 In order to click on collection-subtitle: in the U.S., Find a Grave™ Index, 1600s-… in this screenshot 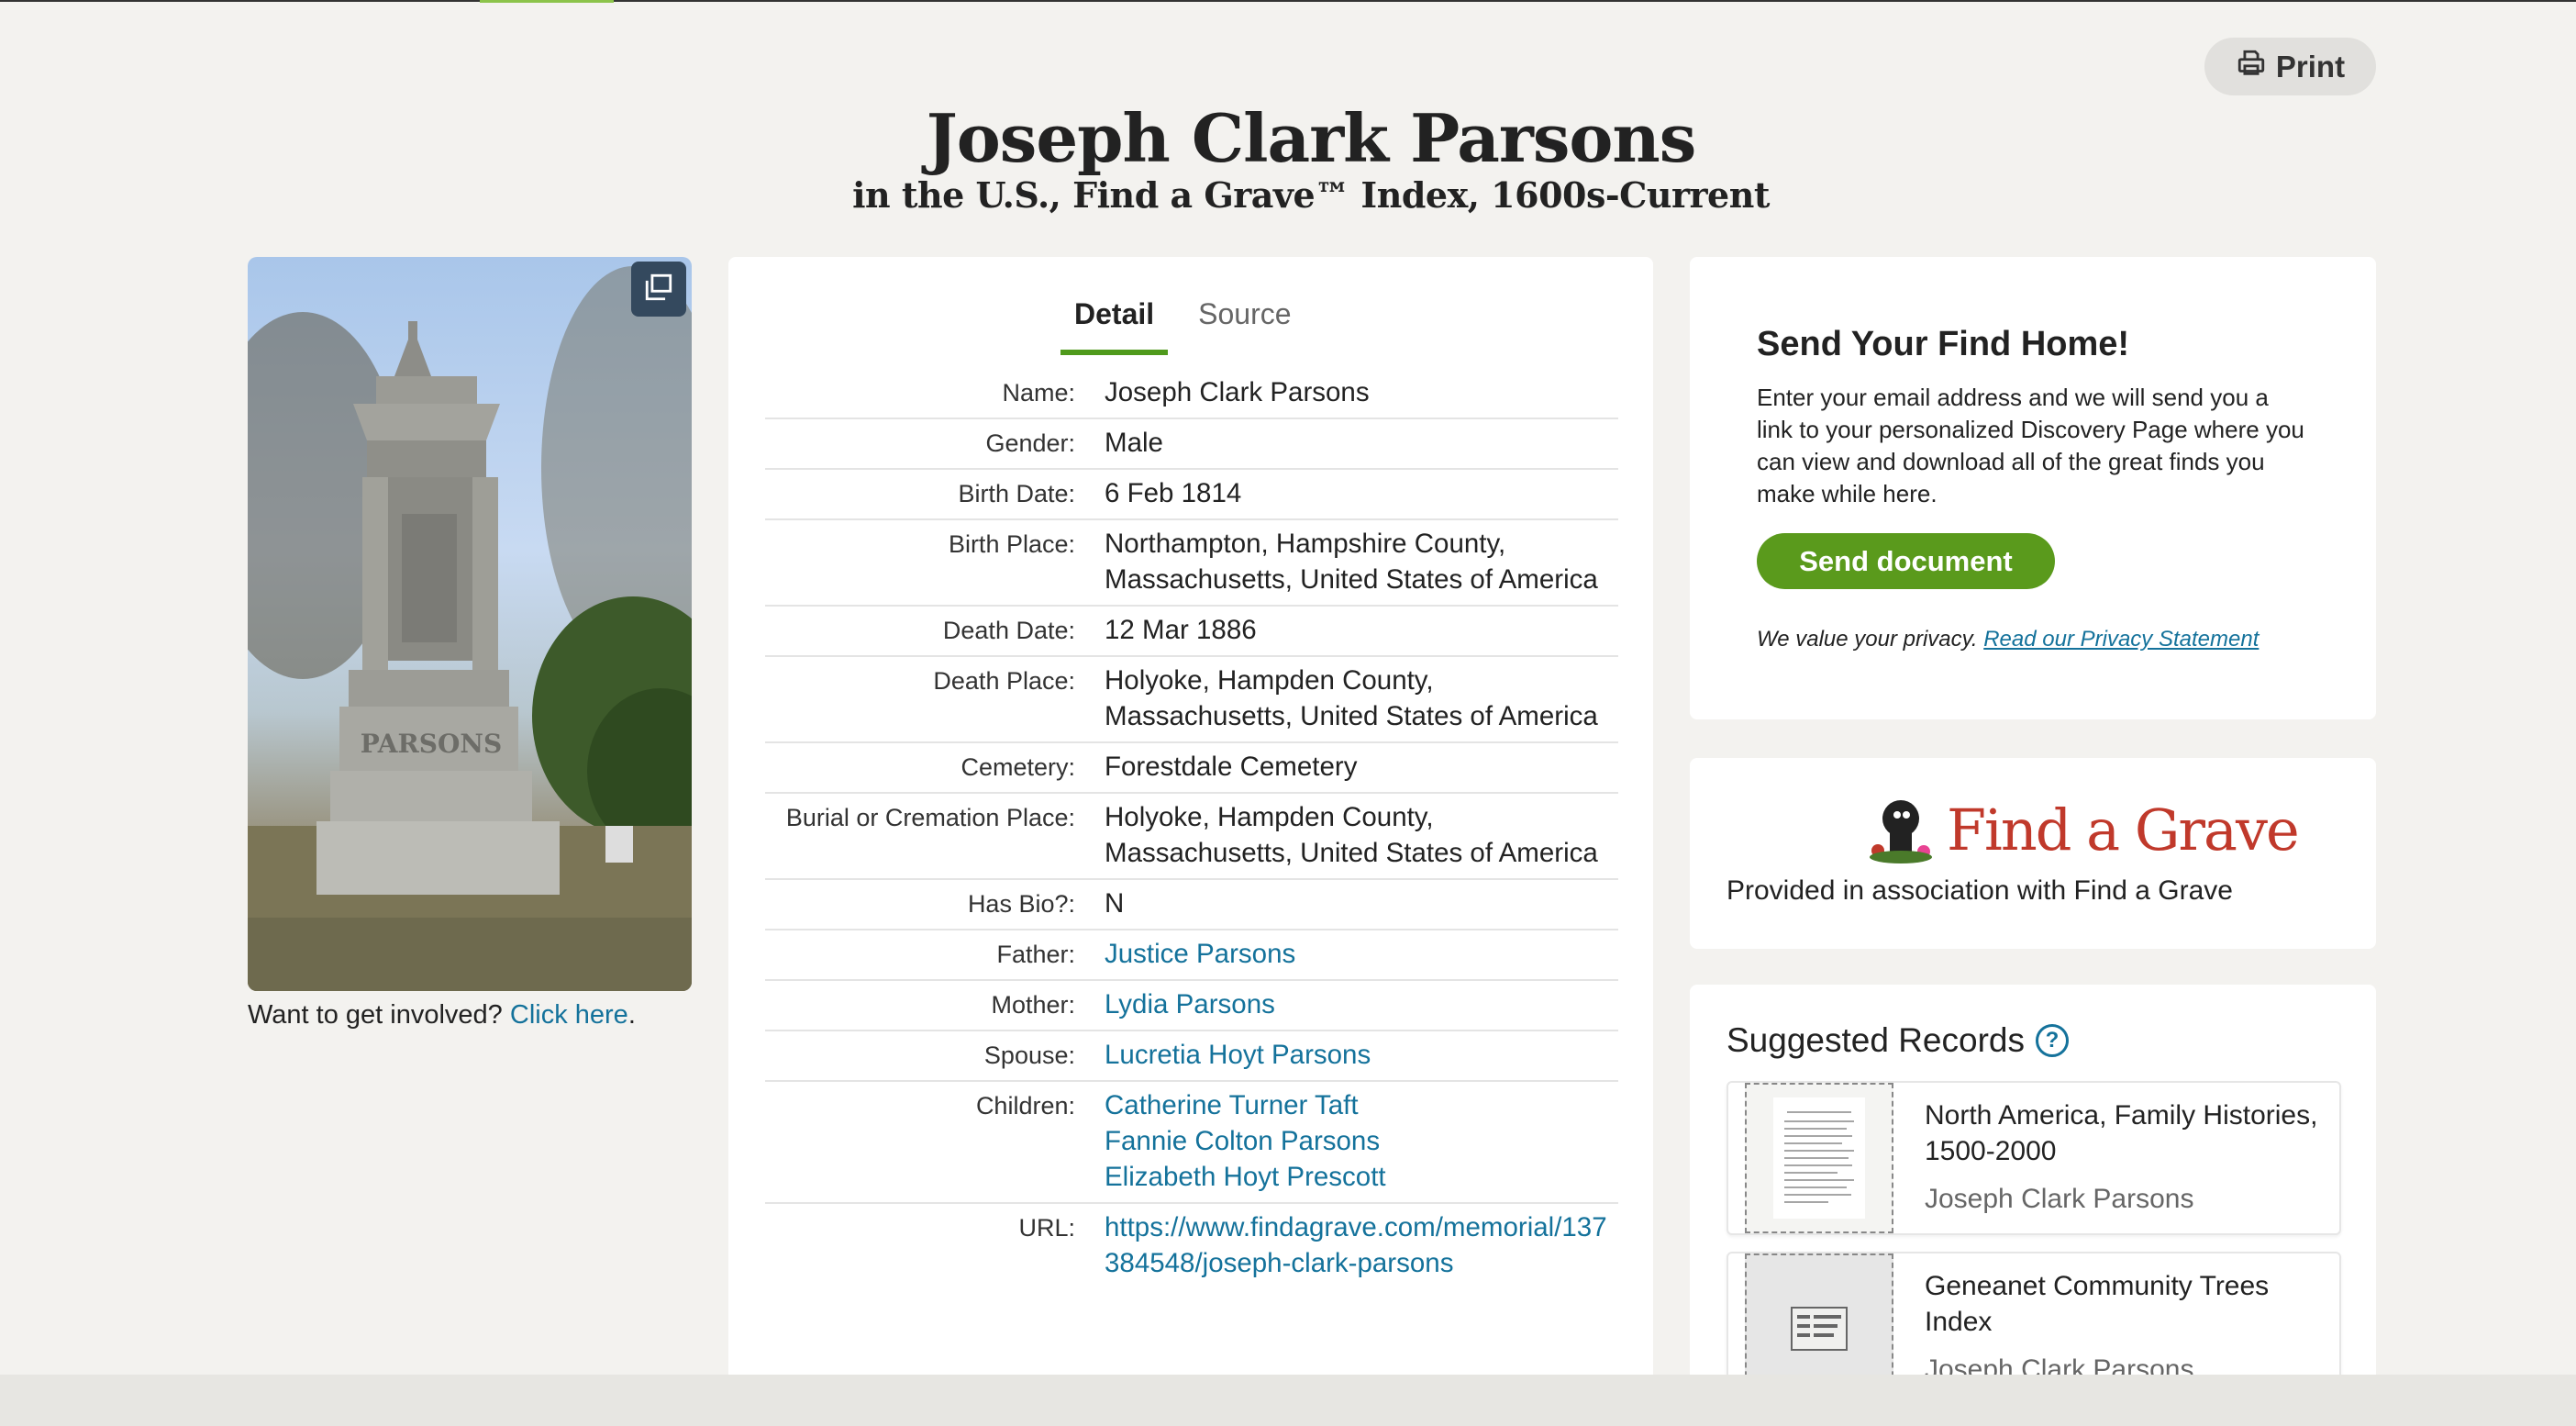, I will do `click(1311, 195)`.